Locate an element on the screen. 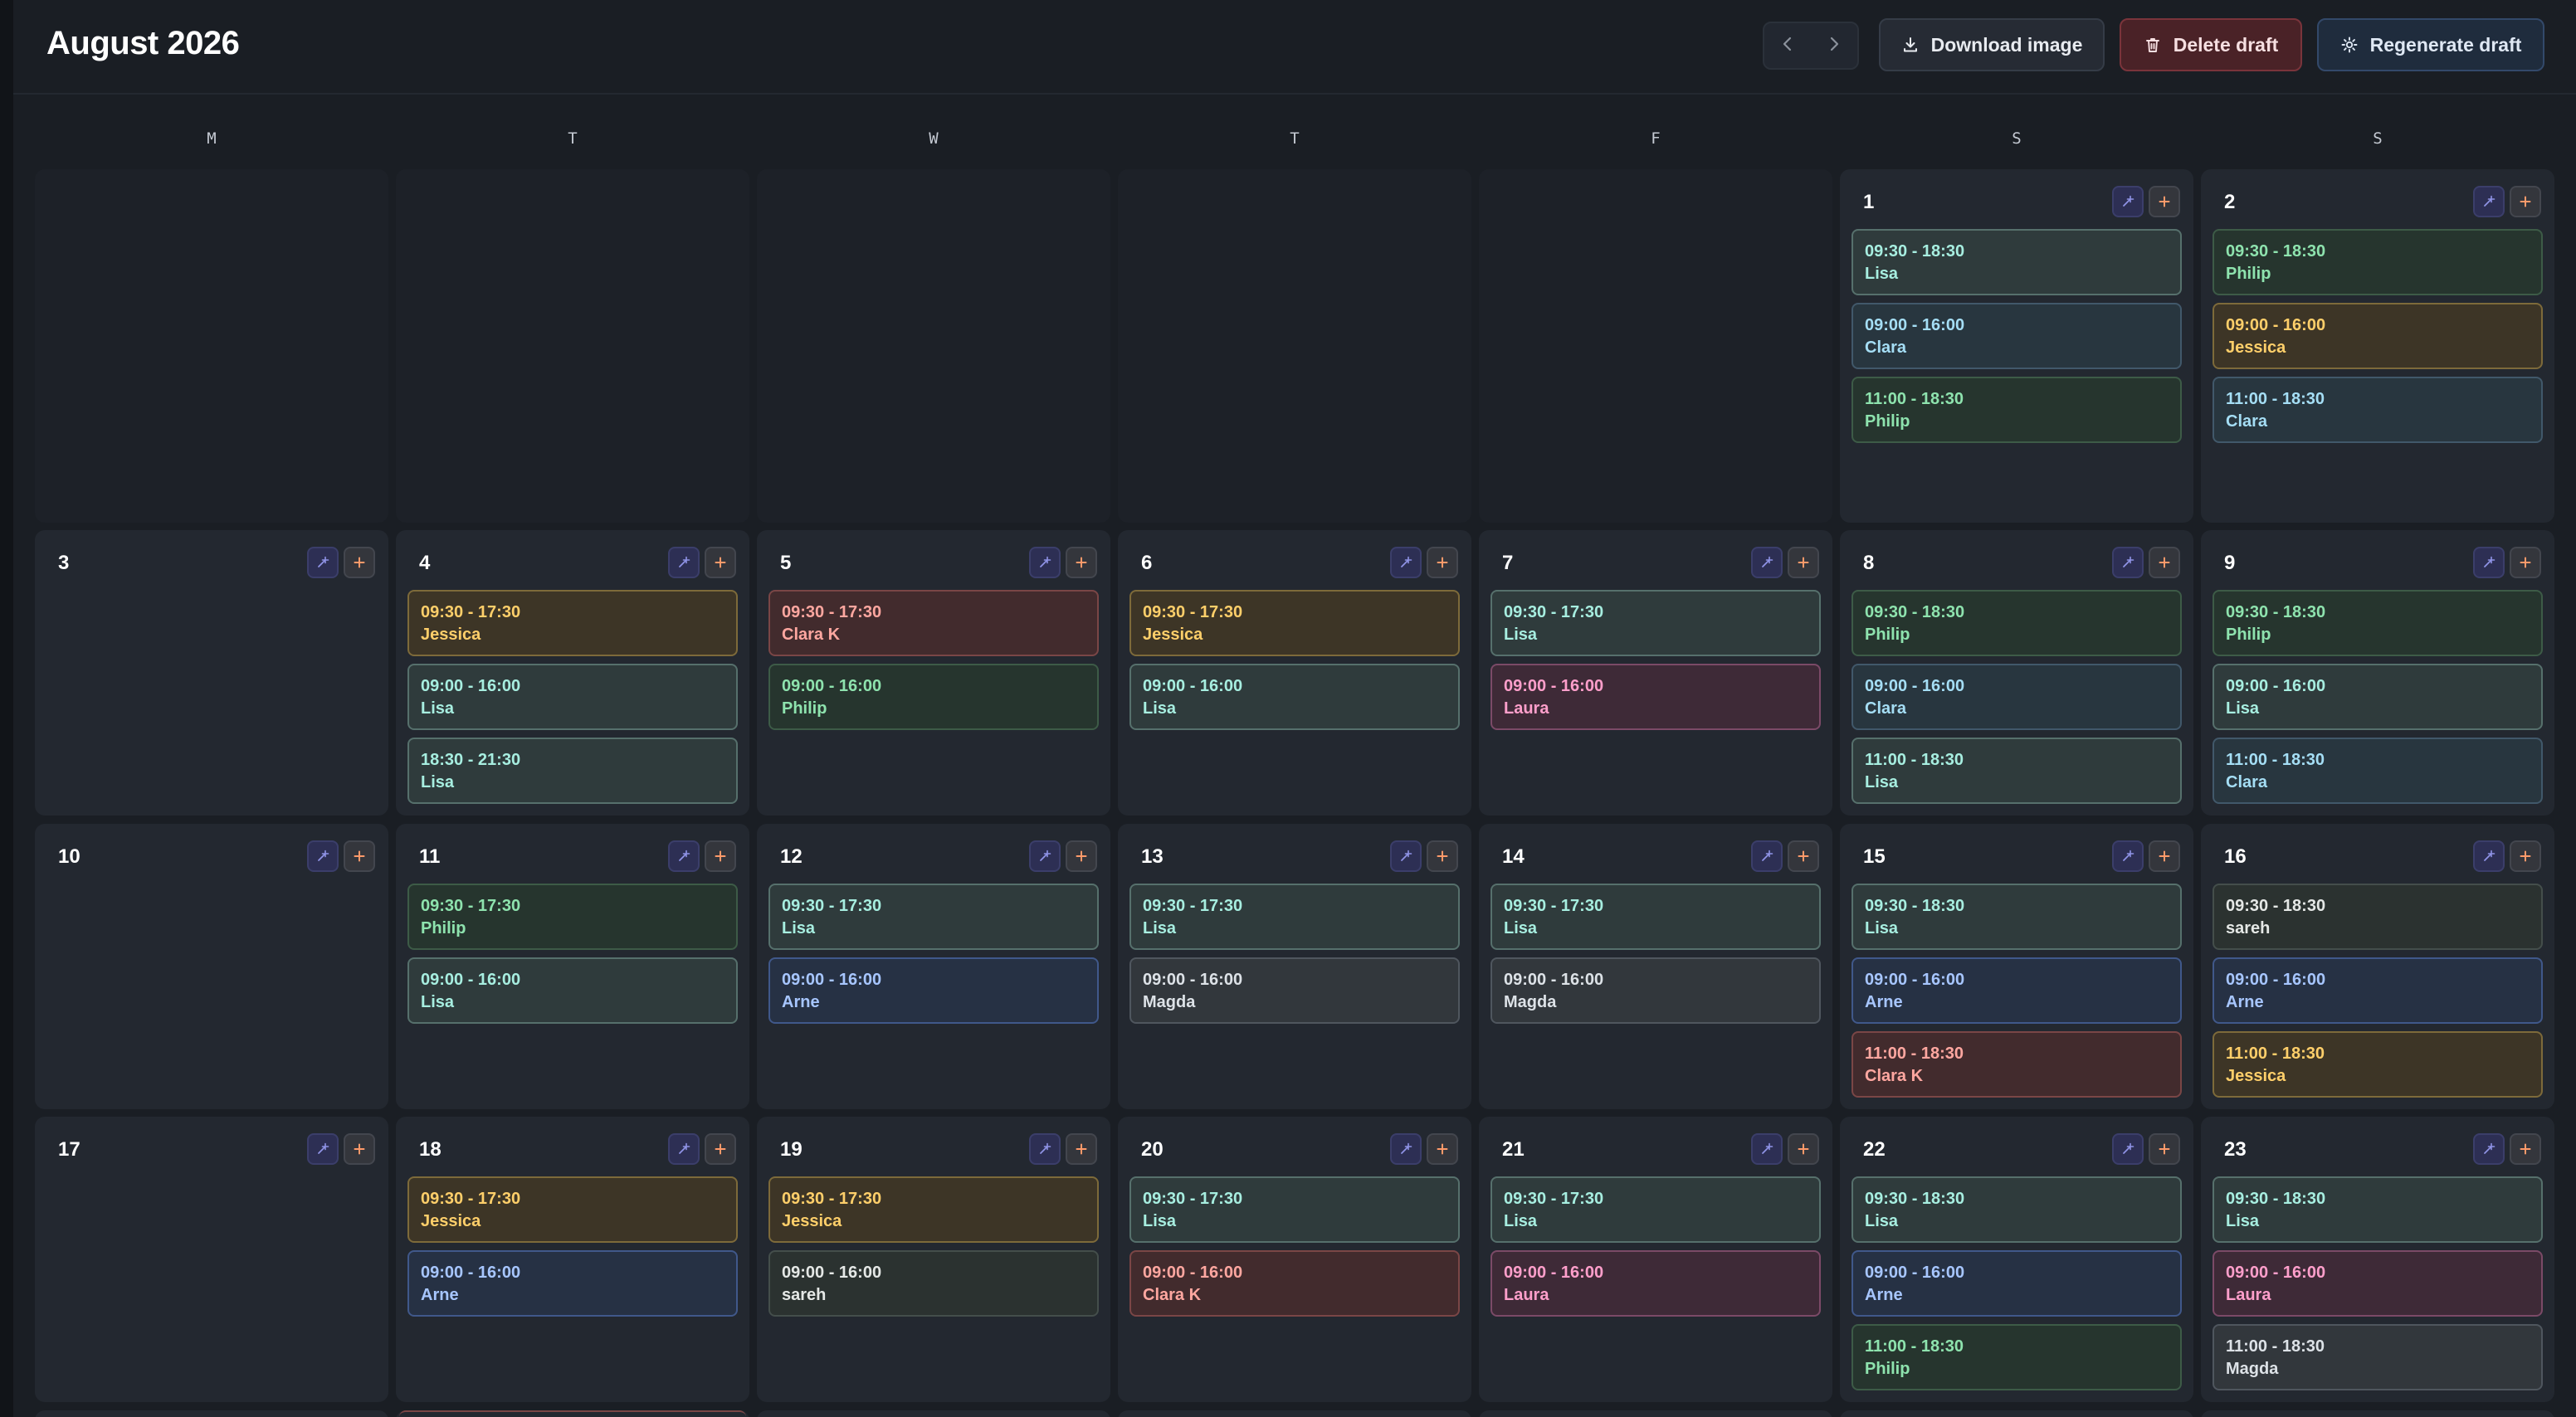 Image resolution: width=2576 pixels, height=1417 pixels. regenerate-draft-button: Regenerate draft is located at coordinates (2431, 44).